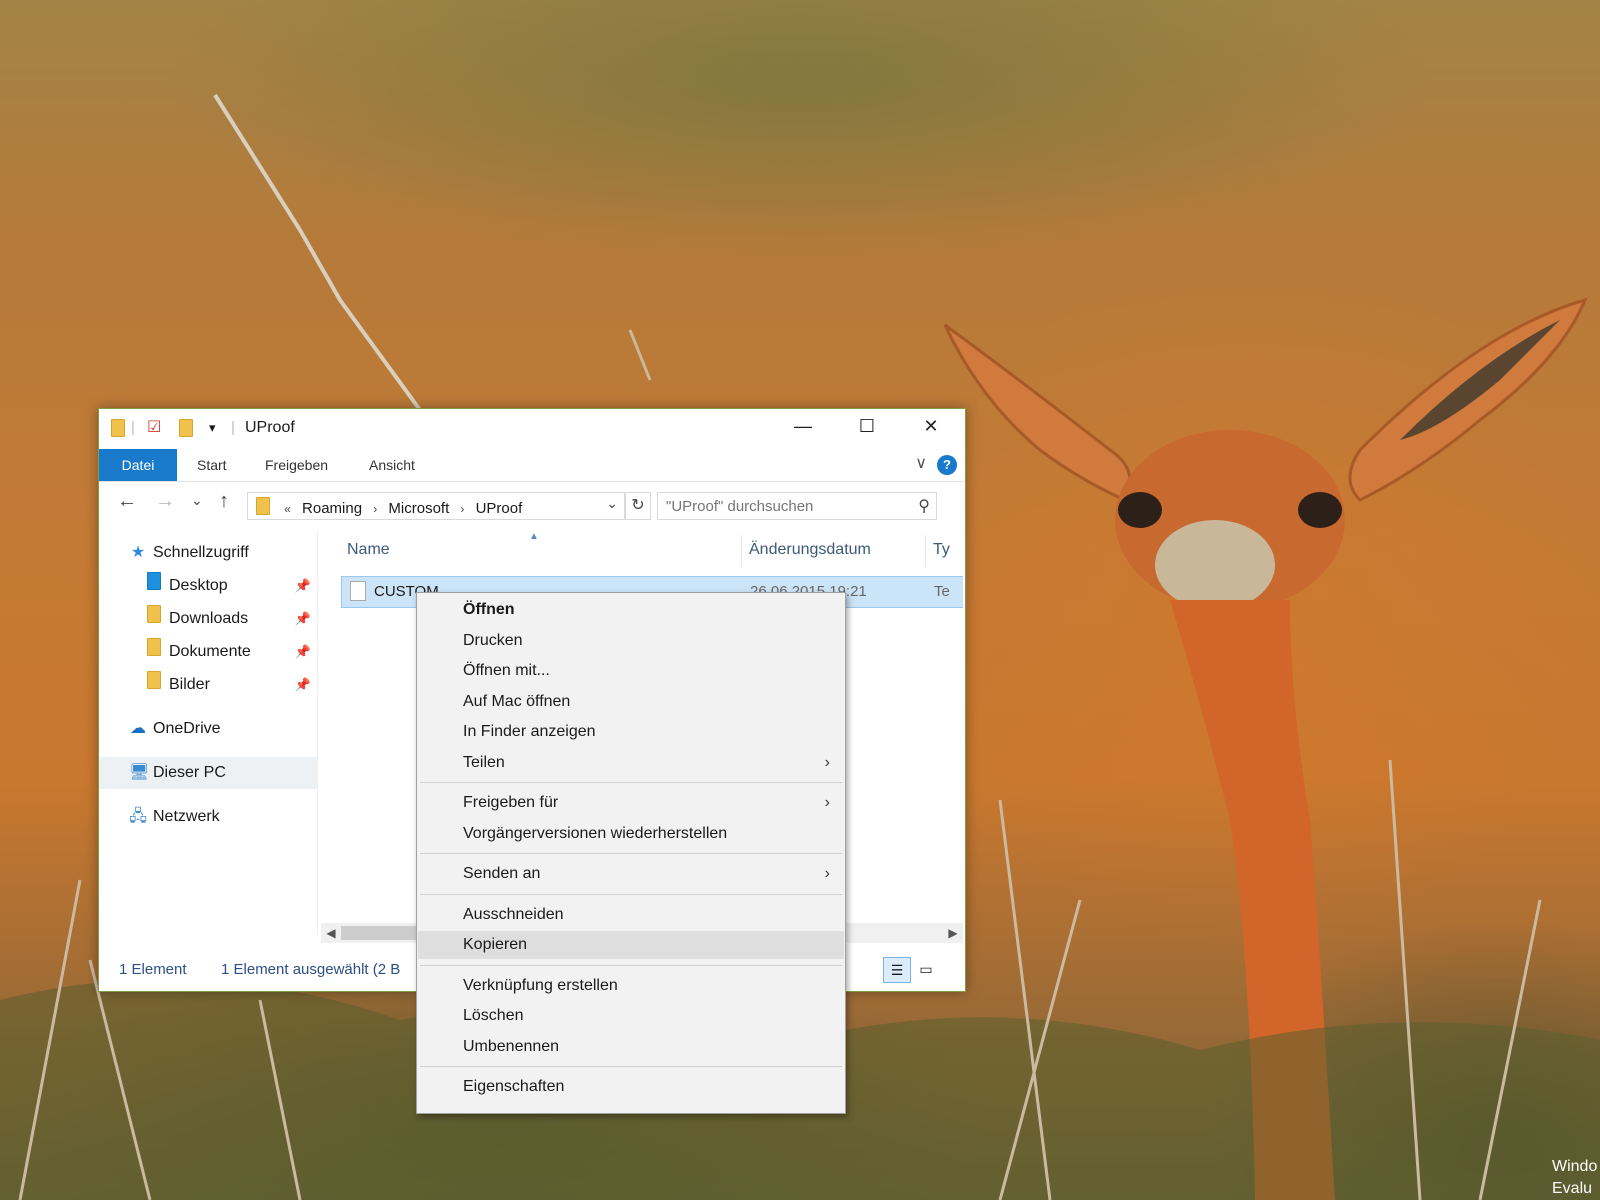 The image size is (1600, 1200). What do you see at coordinates (230, 586) in the screenshot?
I see `sidebar-item-desktop: Desktop 📌` at bounding box center [230, 586].